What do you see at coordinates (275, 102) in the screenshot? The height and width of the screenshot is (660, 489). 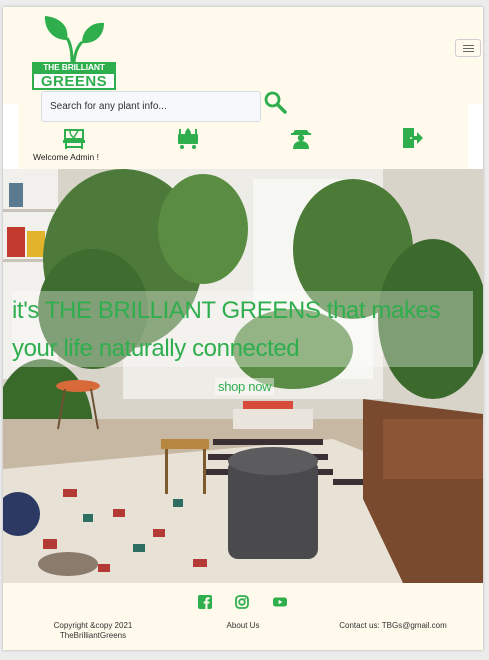 I see `search-icon` at bounding box center [275, 102].